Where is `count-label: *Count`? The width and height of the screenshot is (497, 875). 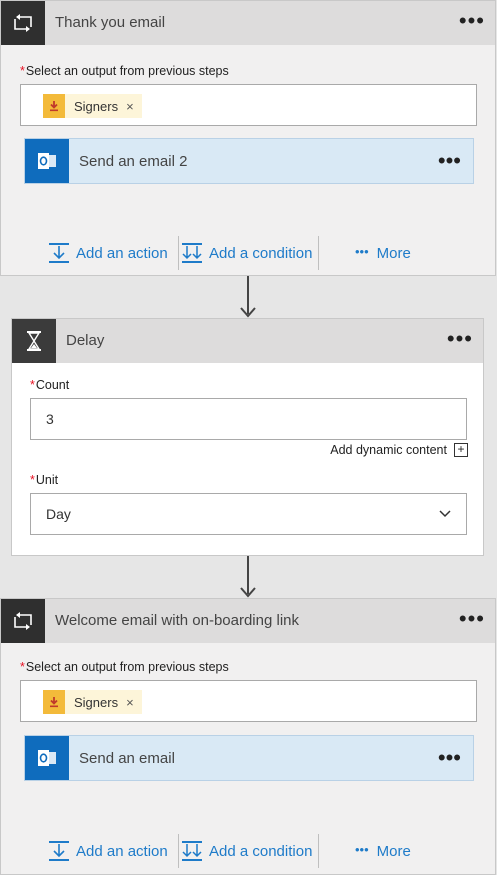
count-label: *Count is located at coordinates (50, 385).